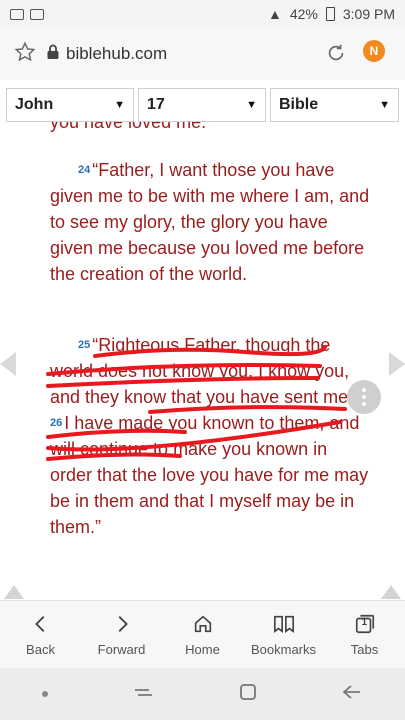 Image resolution: width=405 pixels, height=720 pixels. I want to click on back-label: Back, so click(40, 649).